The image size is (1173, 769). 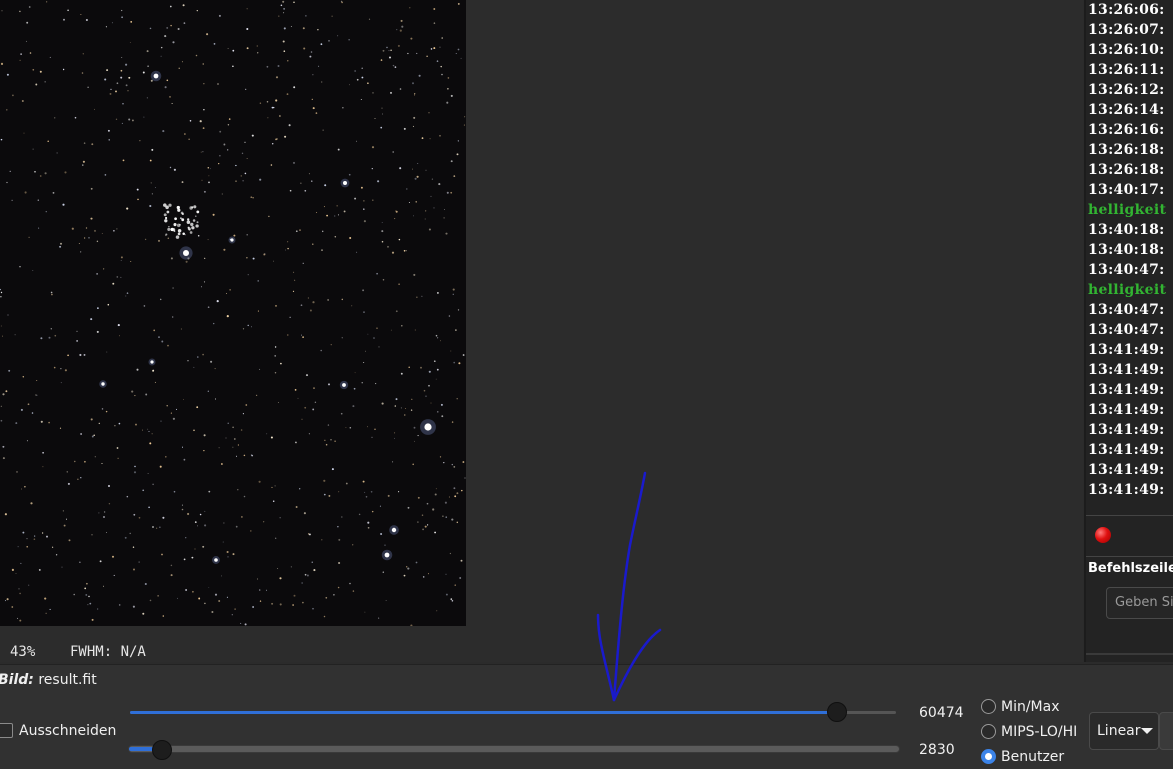 I want to click on log-line: 13:26:07:, so click(x=1126, y=30).